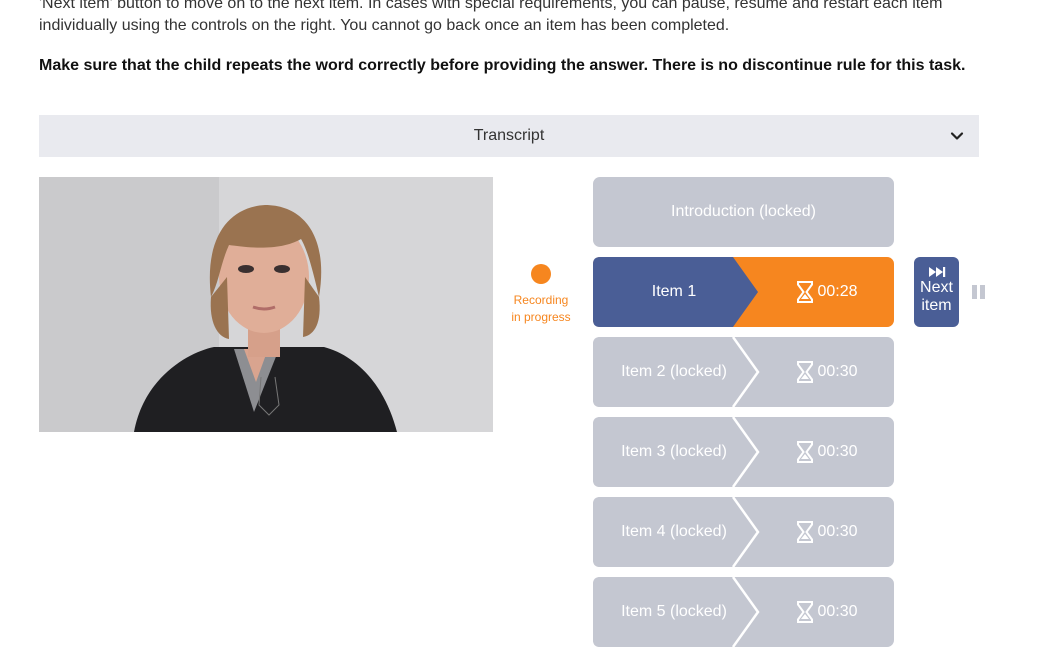 The image size is (1039, 670). I want to click on skip-forward-icon, so click(936, 272).